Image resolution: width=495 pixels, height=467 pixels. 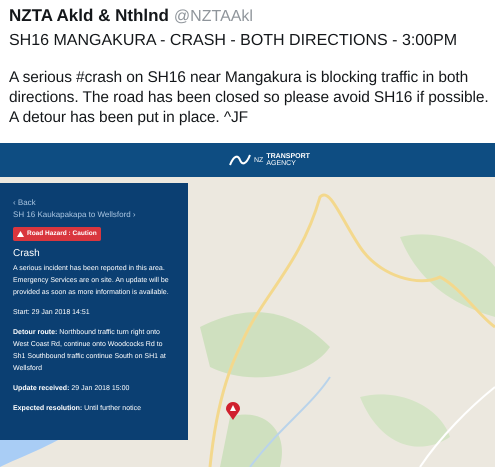 I want to click on breadcrumb-link: SH 16 Kaukapakapa to Wellsford ›, so click(x=94, y=215).